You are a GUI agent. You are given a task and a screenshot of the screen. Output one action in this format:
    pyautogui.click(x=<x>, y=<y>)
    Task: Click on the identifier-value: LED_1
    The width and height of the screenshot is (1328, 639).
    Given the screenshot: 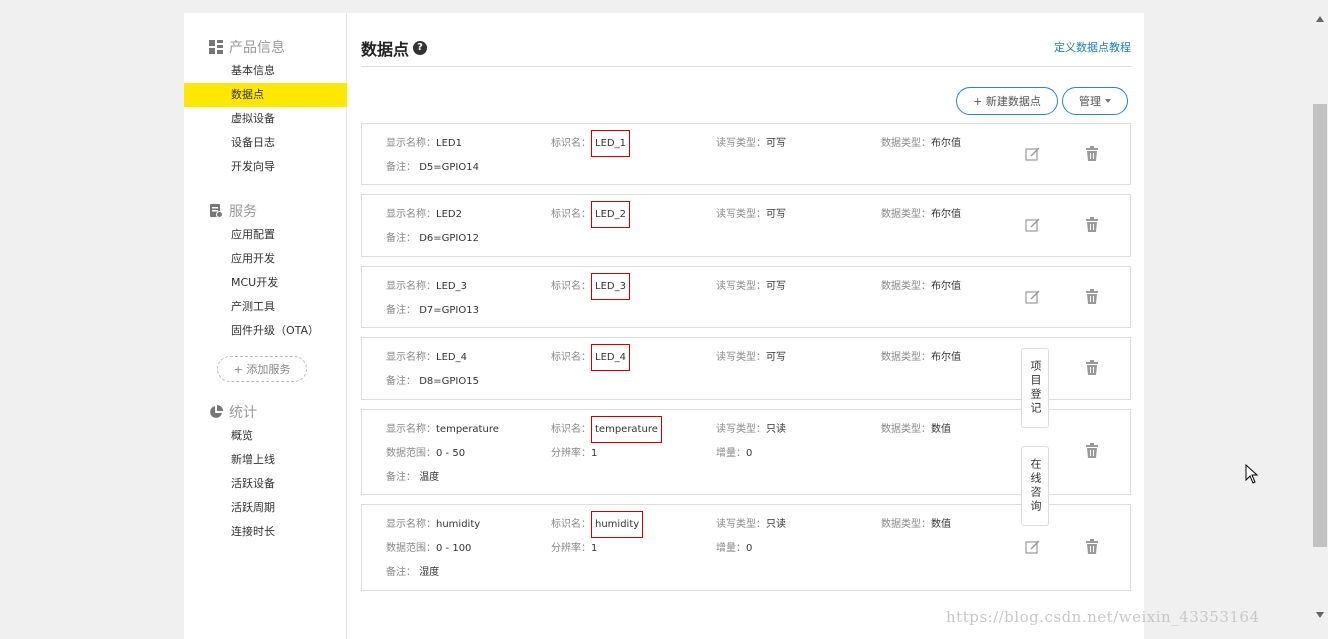 What is the action you would take?
    pyautogui.click(x=610, y=143)
    